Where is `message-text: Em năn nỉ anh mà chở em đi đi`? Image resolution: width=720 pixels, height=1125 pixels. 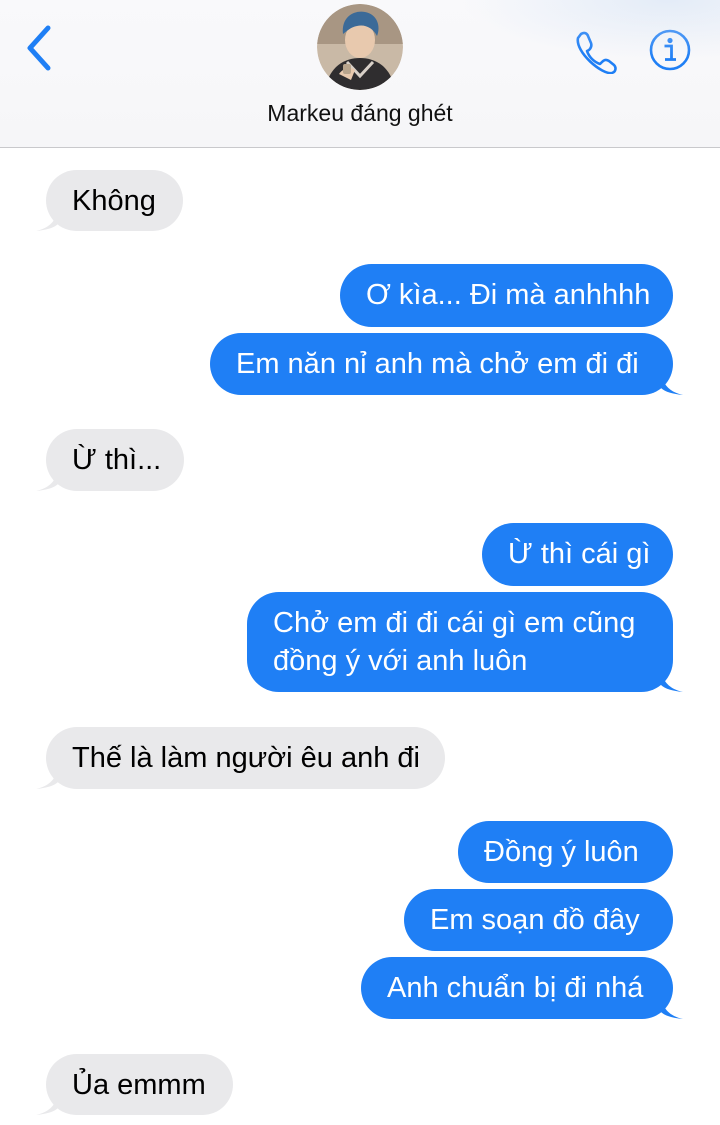
message-text: Em năn nỉ anh mà chở em đi đi is located at coordinates (437, 364).